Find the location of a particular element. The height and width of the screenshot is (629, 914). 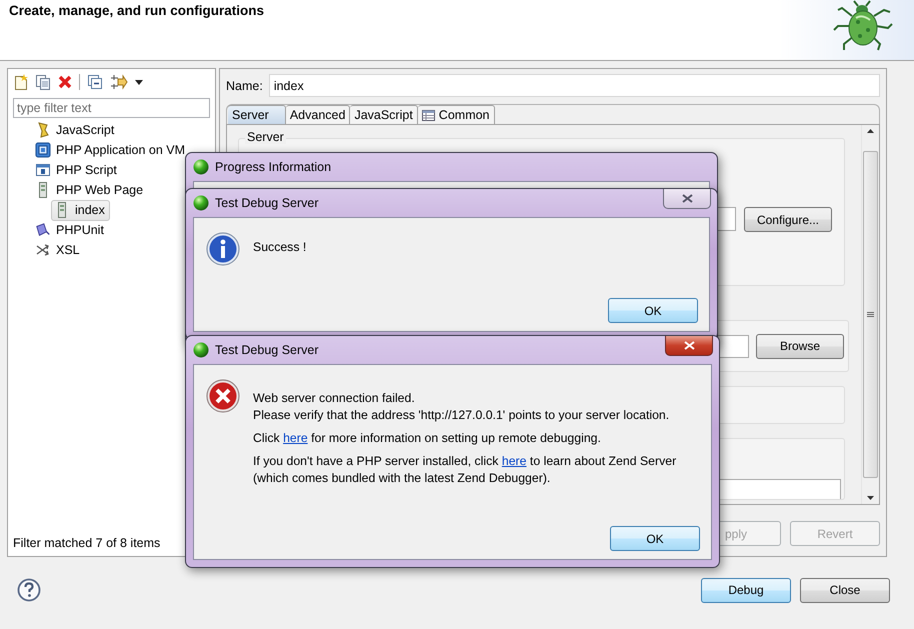

scrollbar is located at coordinates (870, 314).